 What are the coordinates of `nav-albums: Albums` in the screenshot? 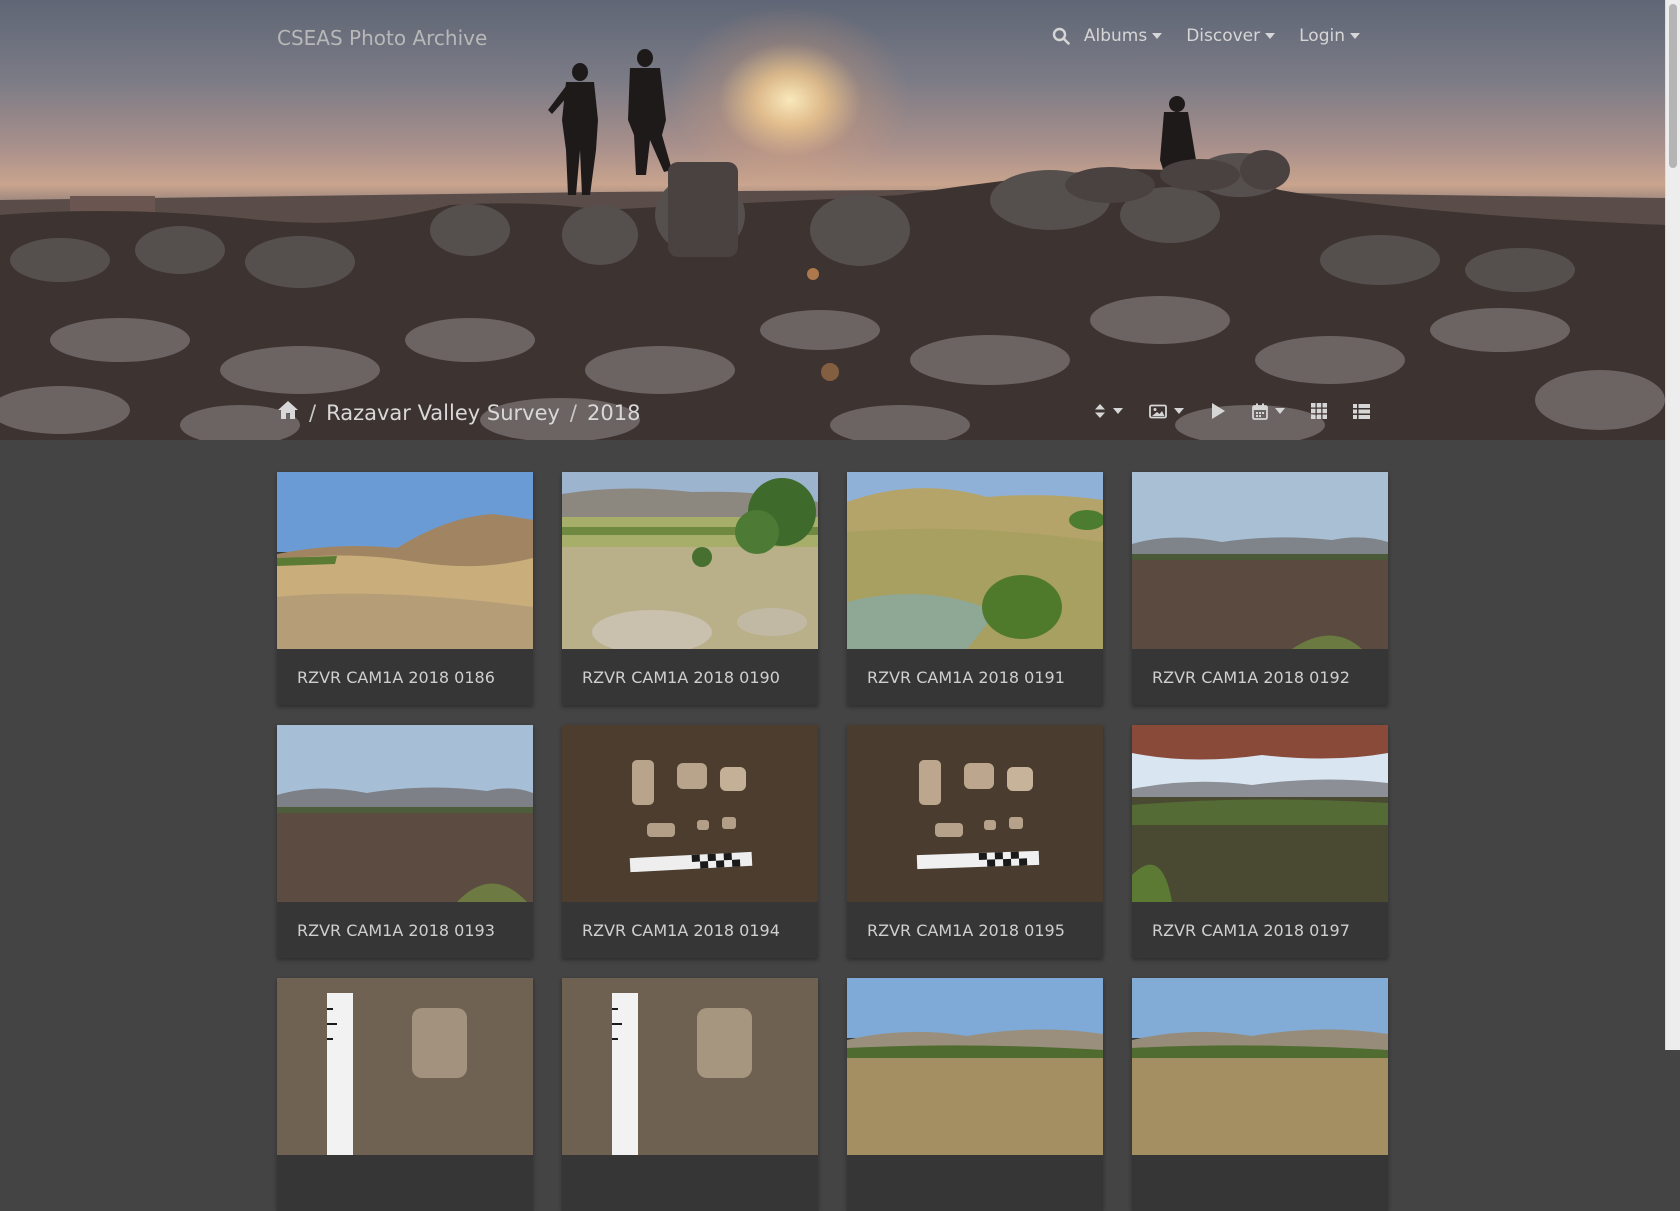 It's located at (1123, 36).